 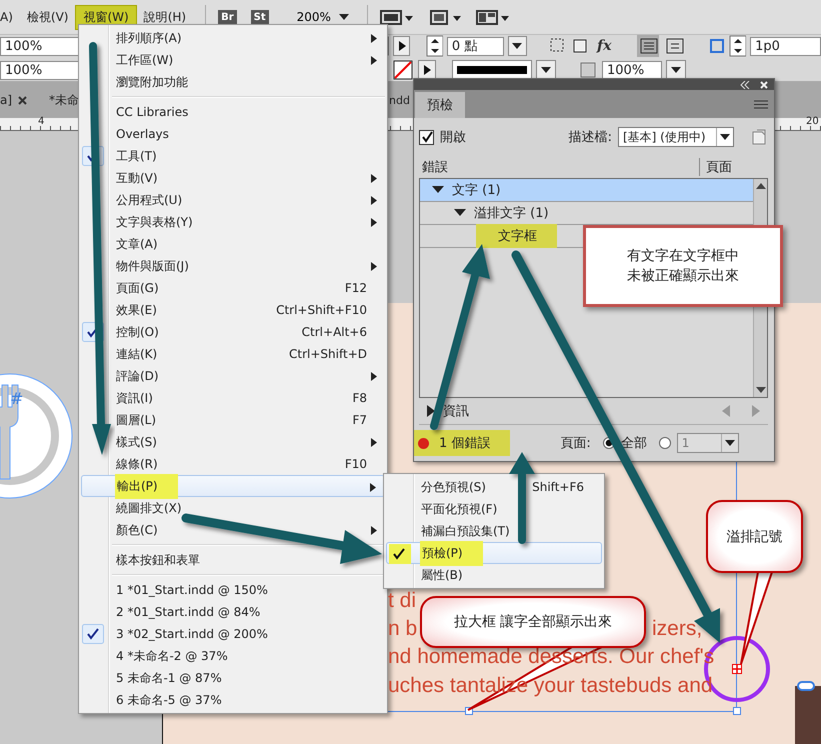 What do you see at coordinates (754, 536) in the screenshot?
I see `speech-bubble: 溢排記號` at bounding box center [754, 536].